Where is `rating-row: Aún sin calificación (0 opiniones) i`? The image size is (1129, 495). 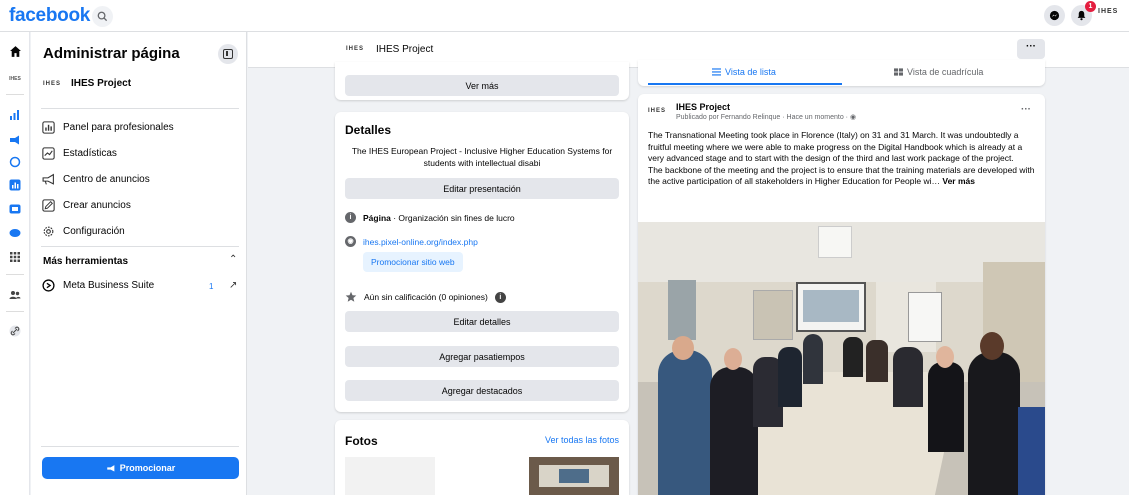
rating-row: Aún sin calificación (0 opiniones) i is located at coordinates (425, 297).